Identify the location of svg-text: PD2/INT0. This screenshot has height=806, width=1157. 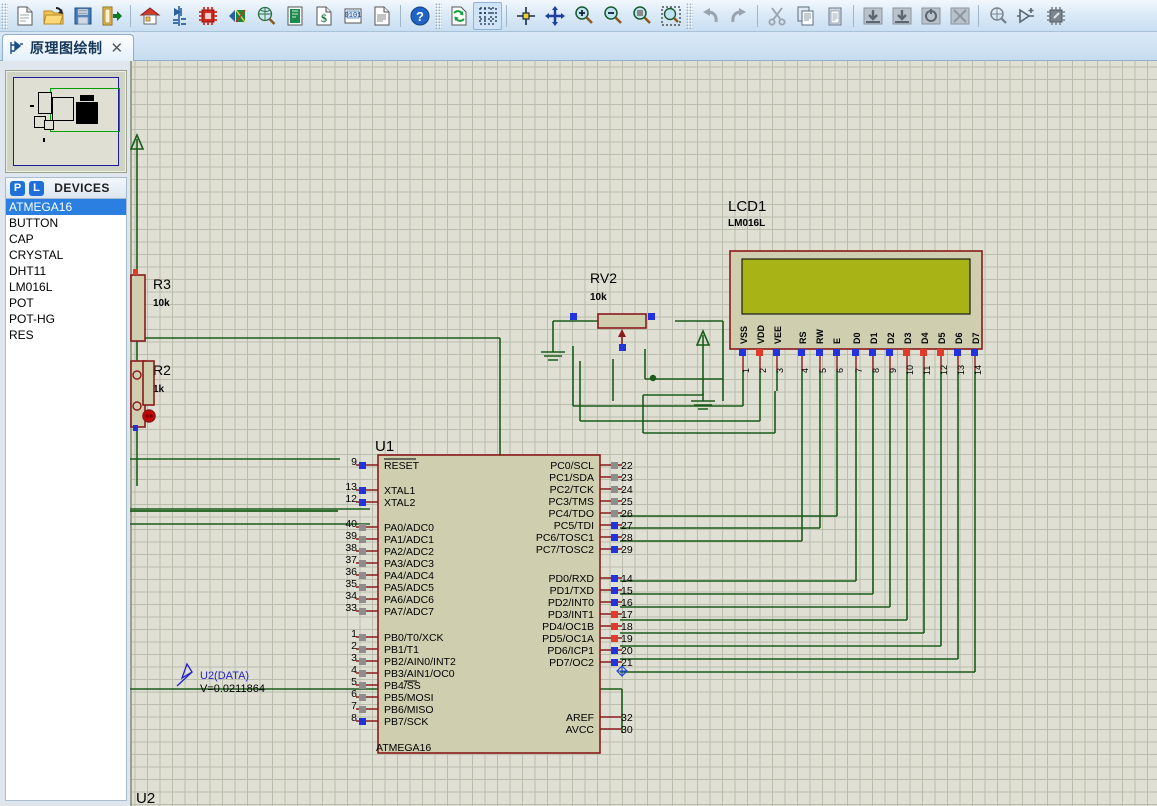
(571, 603).